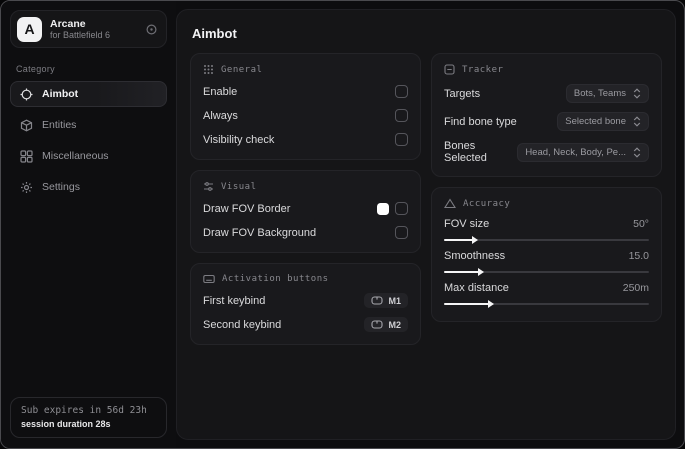 Image resolution: width=685 pixels, height=449 pixels. What do you see at coordinates (305, 106) in the screenshot?
I see `card-general: General Enable Always Visibility check` at bounding box center [305, 106].